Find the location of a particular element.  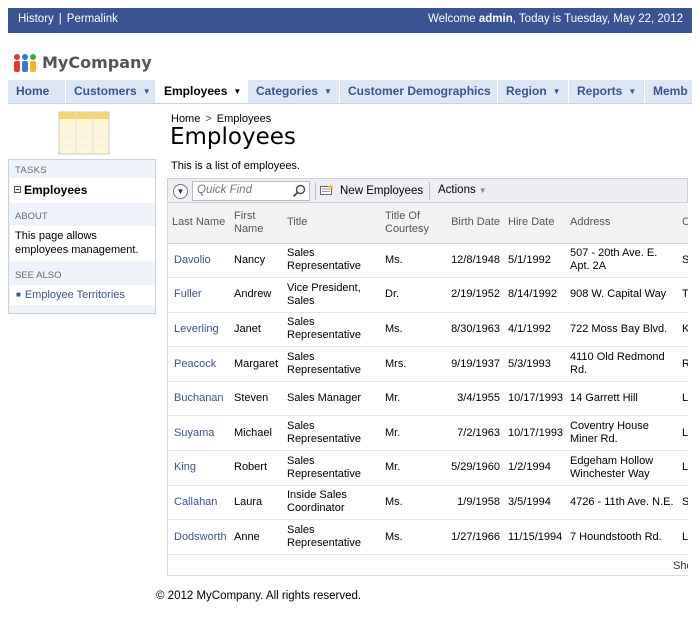

actions-dropdown-icon: ▼ is located at coordinates (482, 190).